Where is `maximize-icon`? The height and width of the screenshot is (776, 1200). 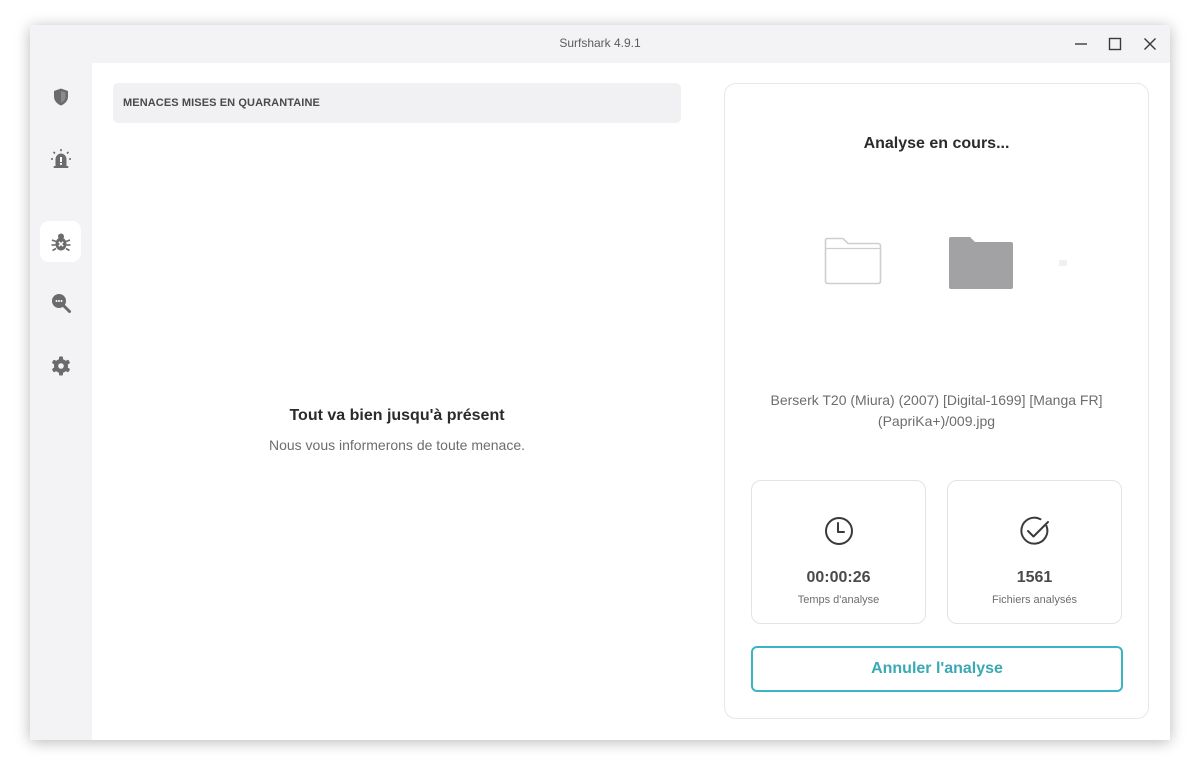
maximize-icon is located at coordinates (1115, 44).